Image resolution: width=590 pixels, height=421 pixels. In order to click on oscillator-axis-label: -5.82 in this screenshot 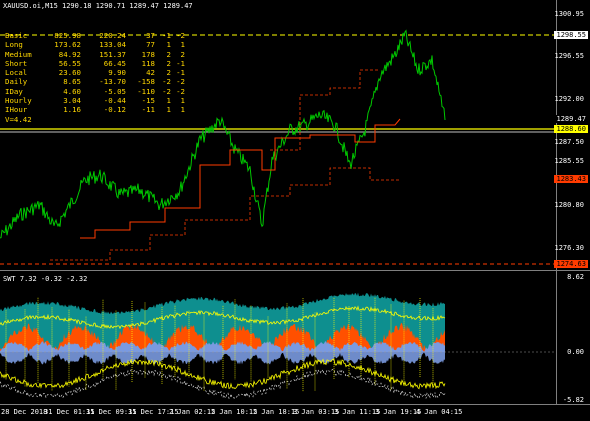, I will do `click(573, 400)`.